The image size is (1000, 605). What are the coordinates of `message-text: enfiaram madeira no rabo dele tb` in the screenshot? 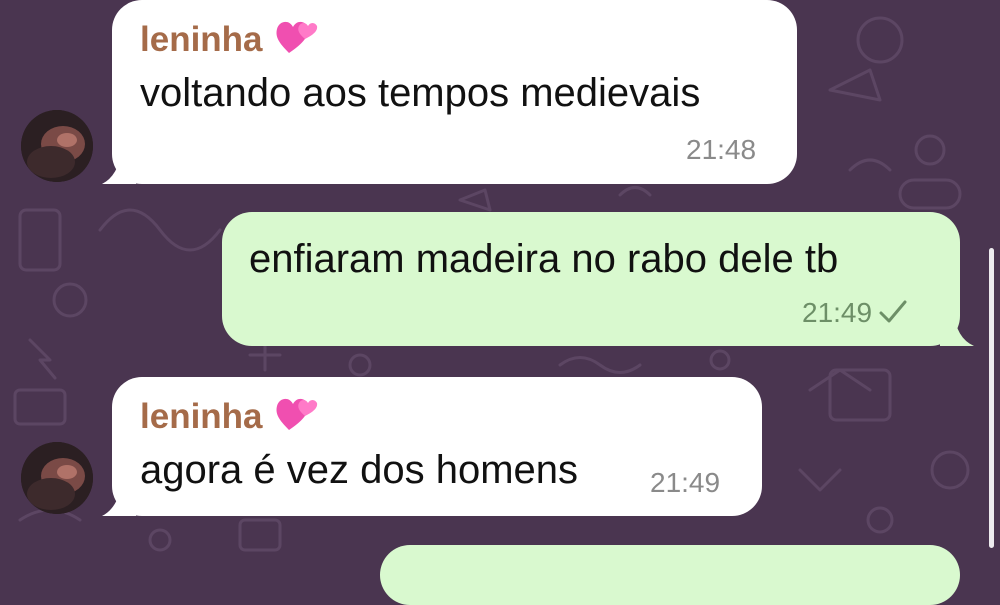 It's located at (544, 259).